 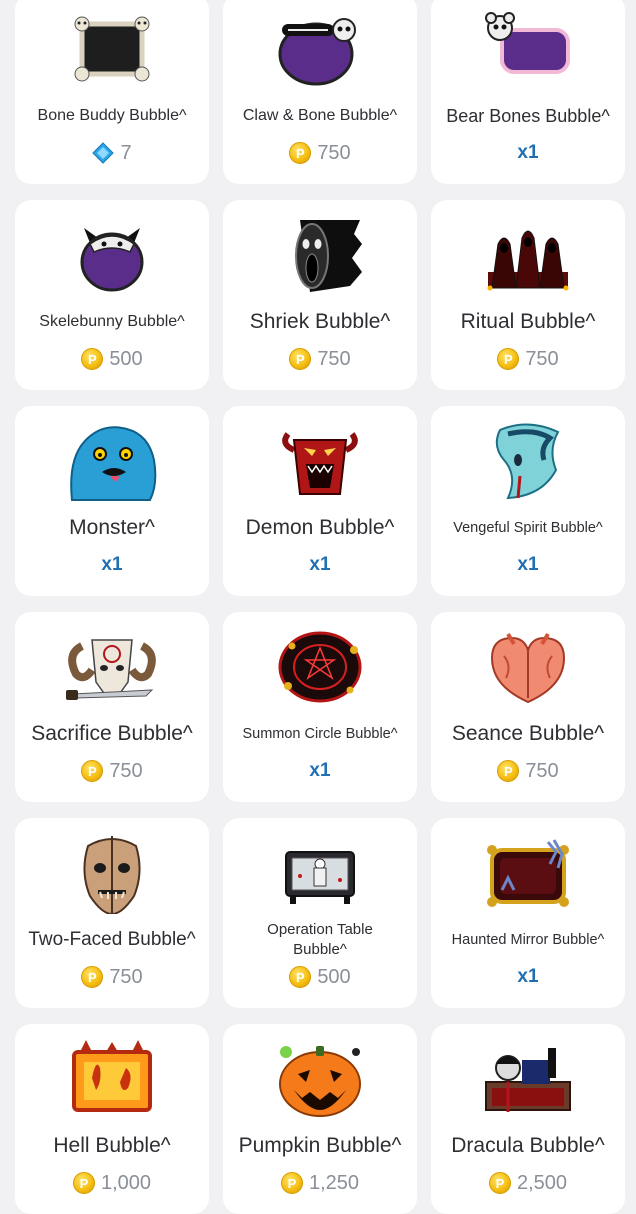 I want to click on summon-circle-icon, so click(x=320, y=667).